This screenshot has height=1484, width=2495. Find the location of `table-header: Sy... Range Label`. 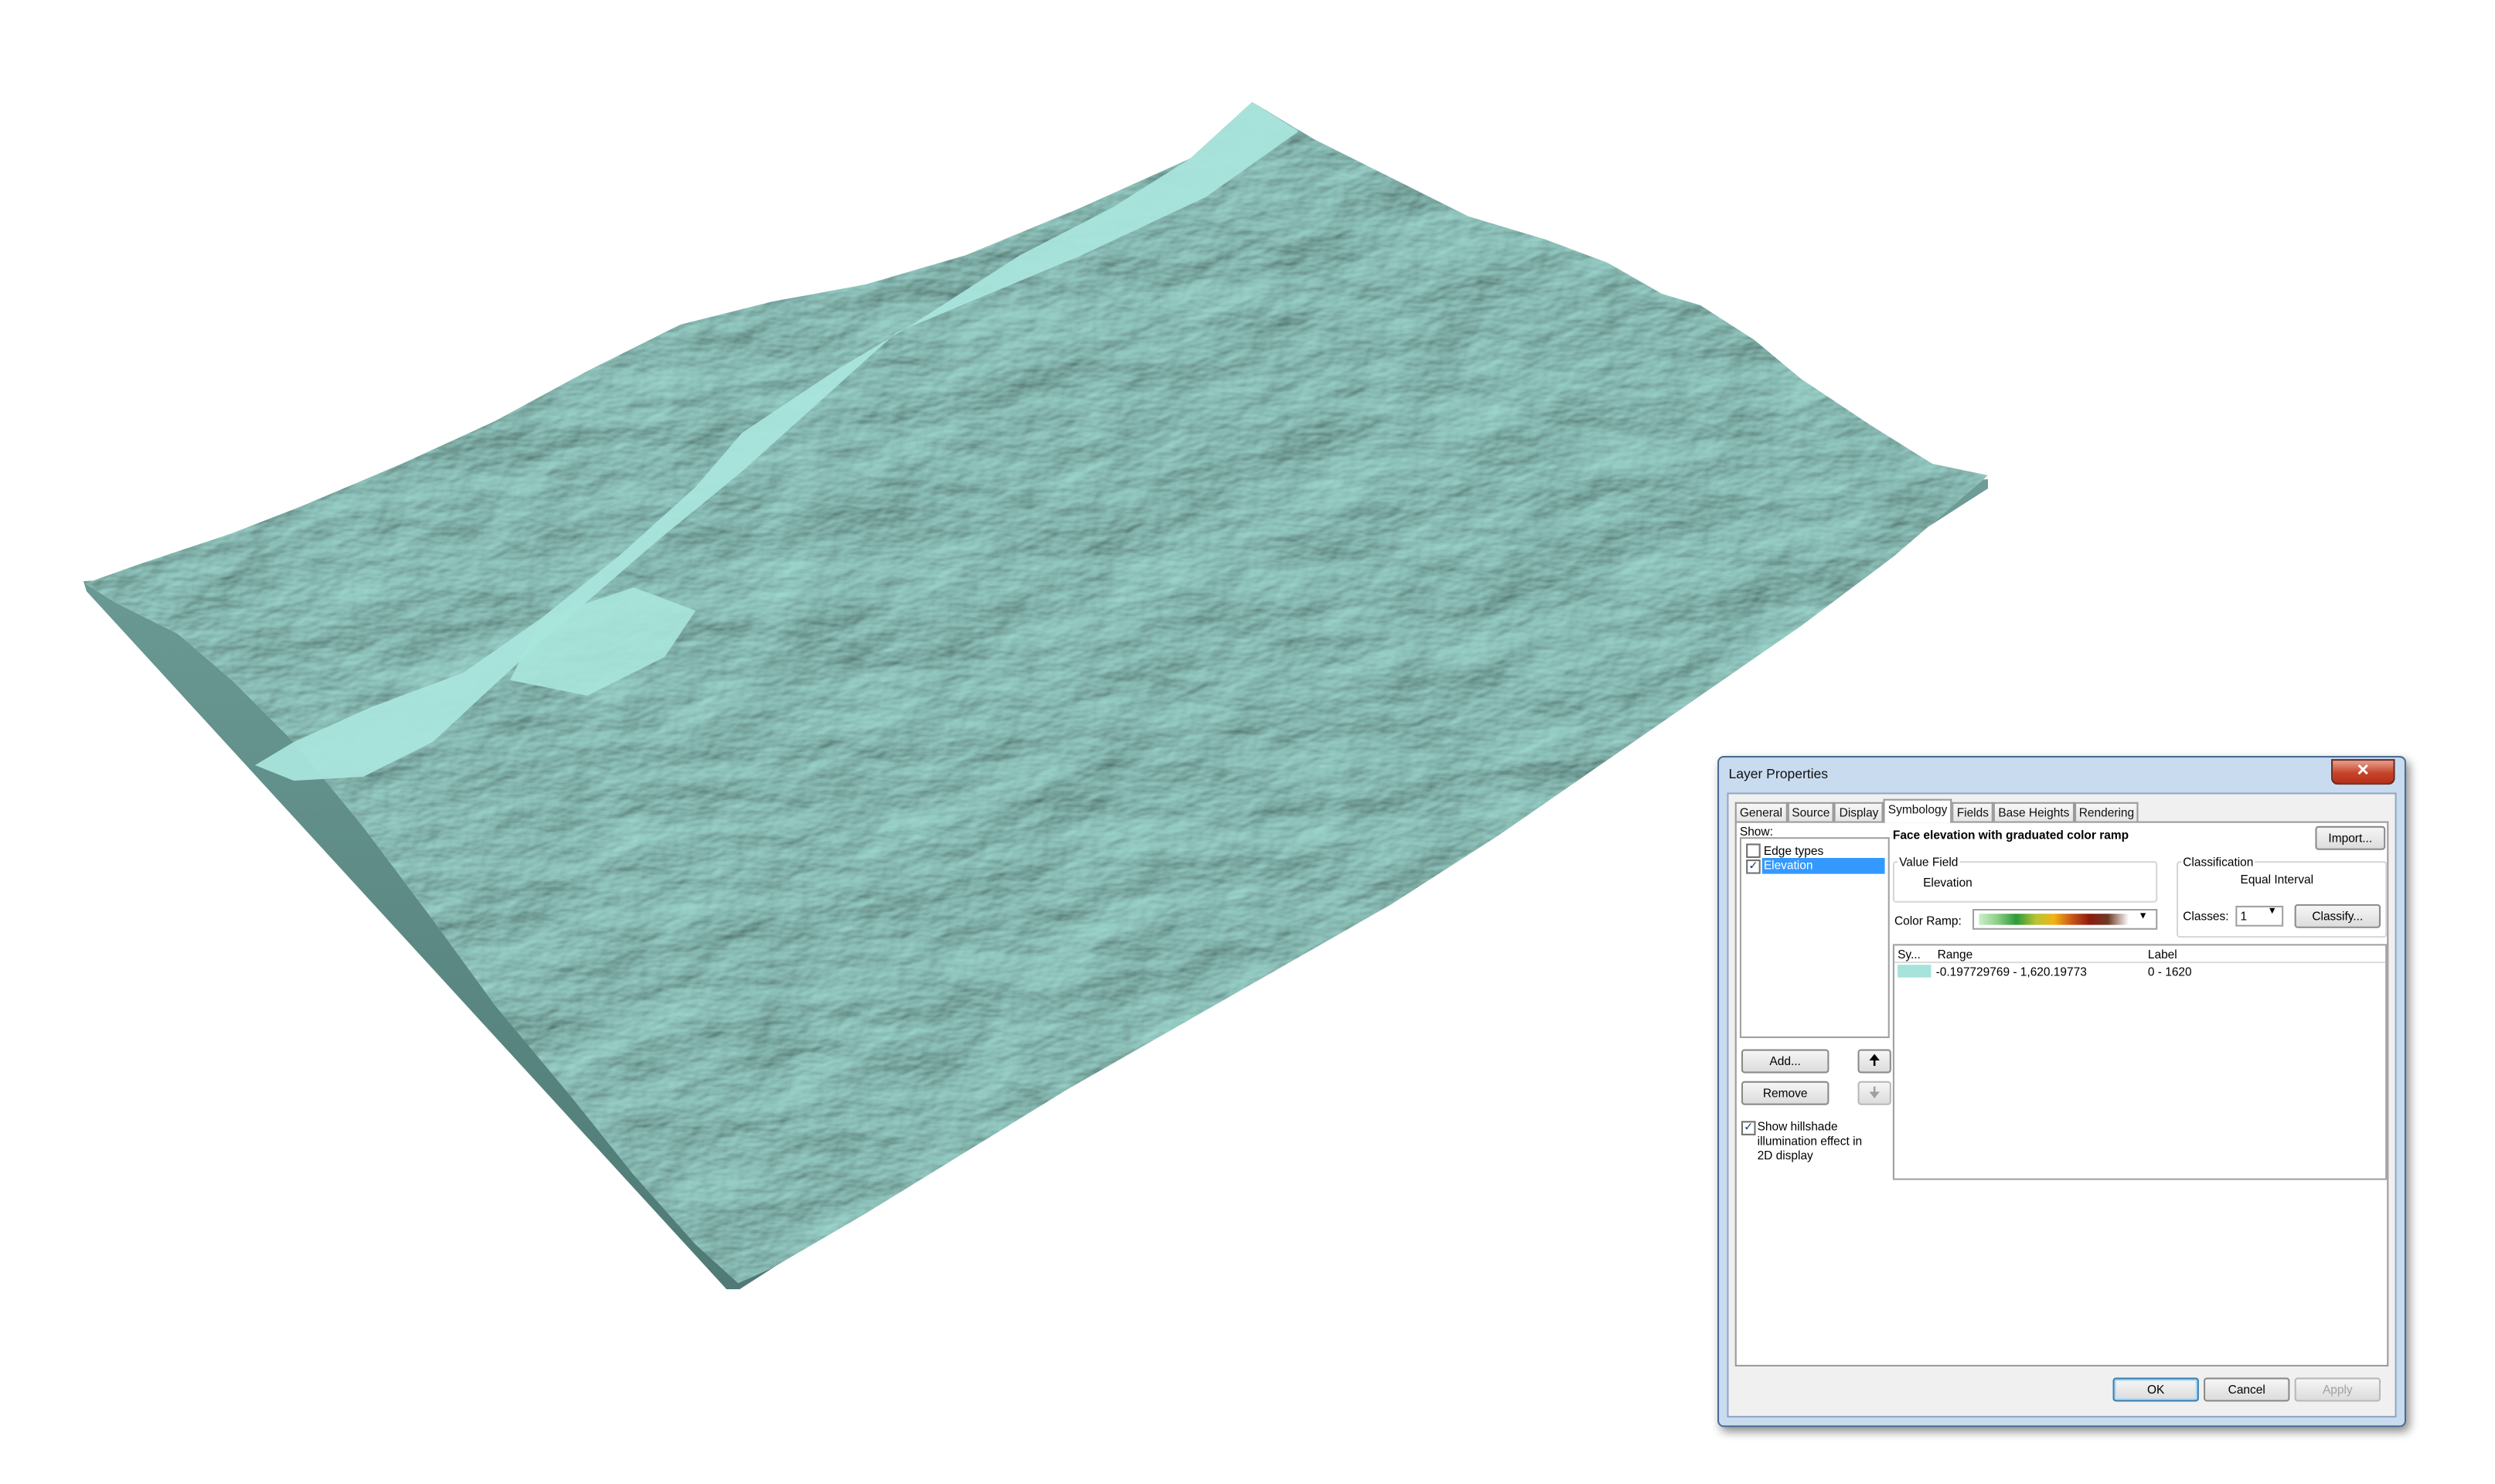

table-header: Sy... Range Label is located at coordinates (2140, 954).